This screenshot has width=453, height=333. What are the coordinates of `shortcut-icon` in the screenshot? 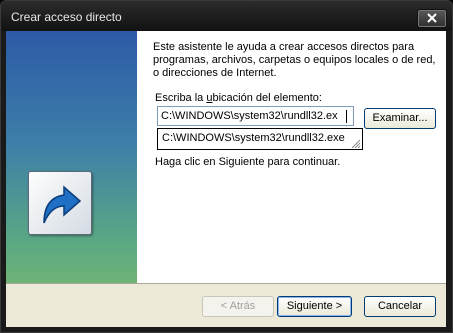 It's located at (60, 203).